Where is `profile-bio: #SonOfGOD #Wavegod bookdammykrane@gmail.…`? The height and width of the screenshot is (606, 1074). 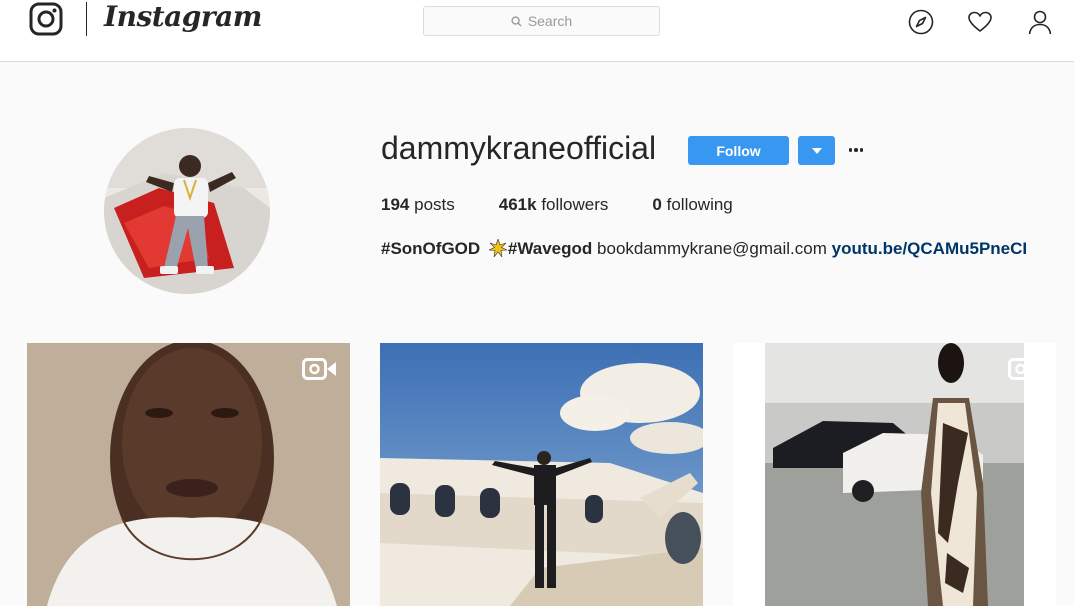 profile-bio: #SonOfGOD #Wavegod bookdammykrane@gmail.… is located at coordinates (704, 249).